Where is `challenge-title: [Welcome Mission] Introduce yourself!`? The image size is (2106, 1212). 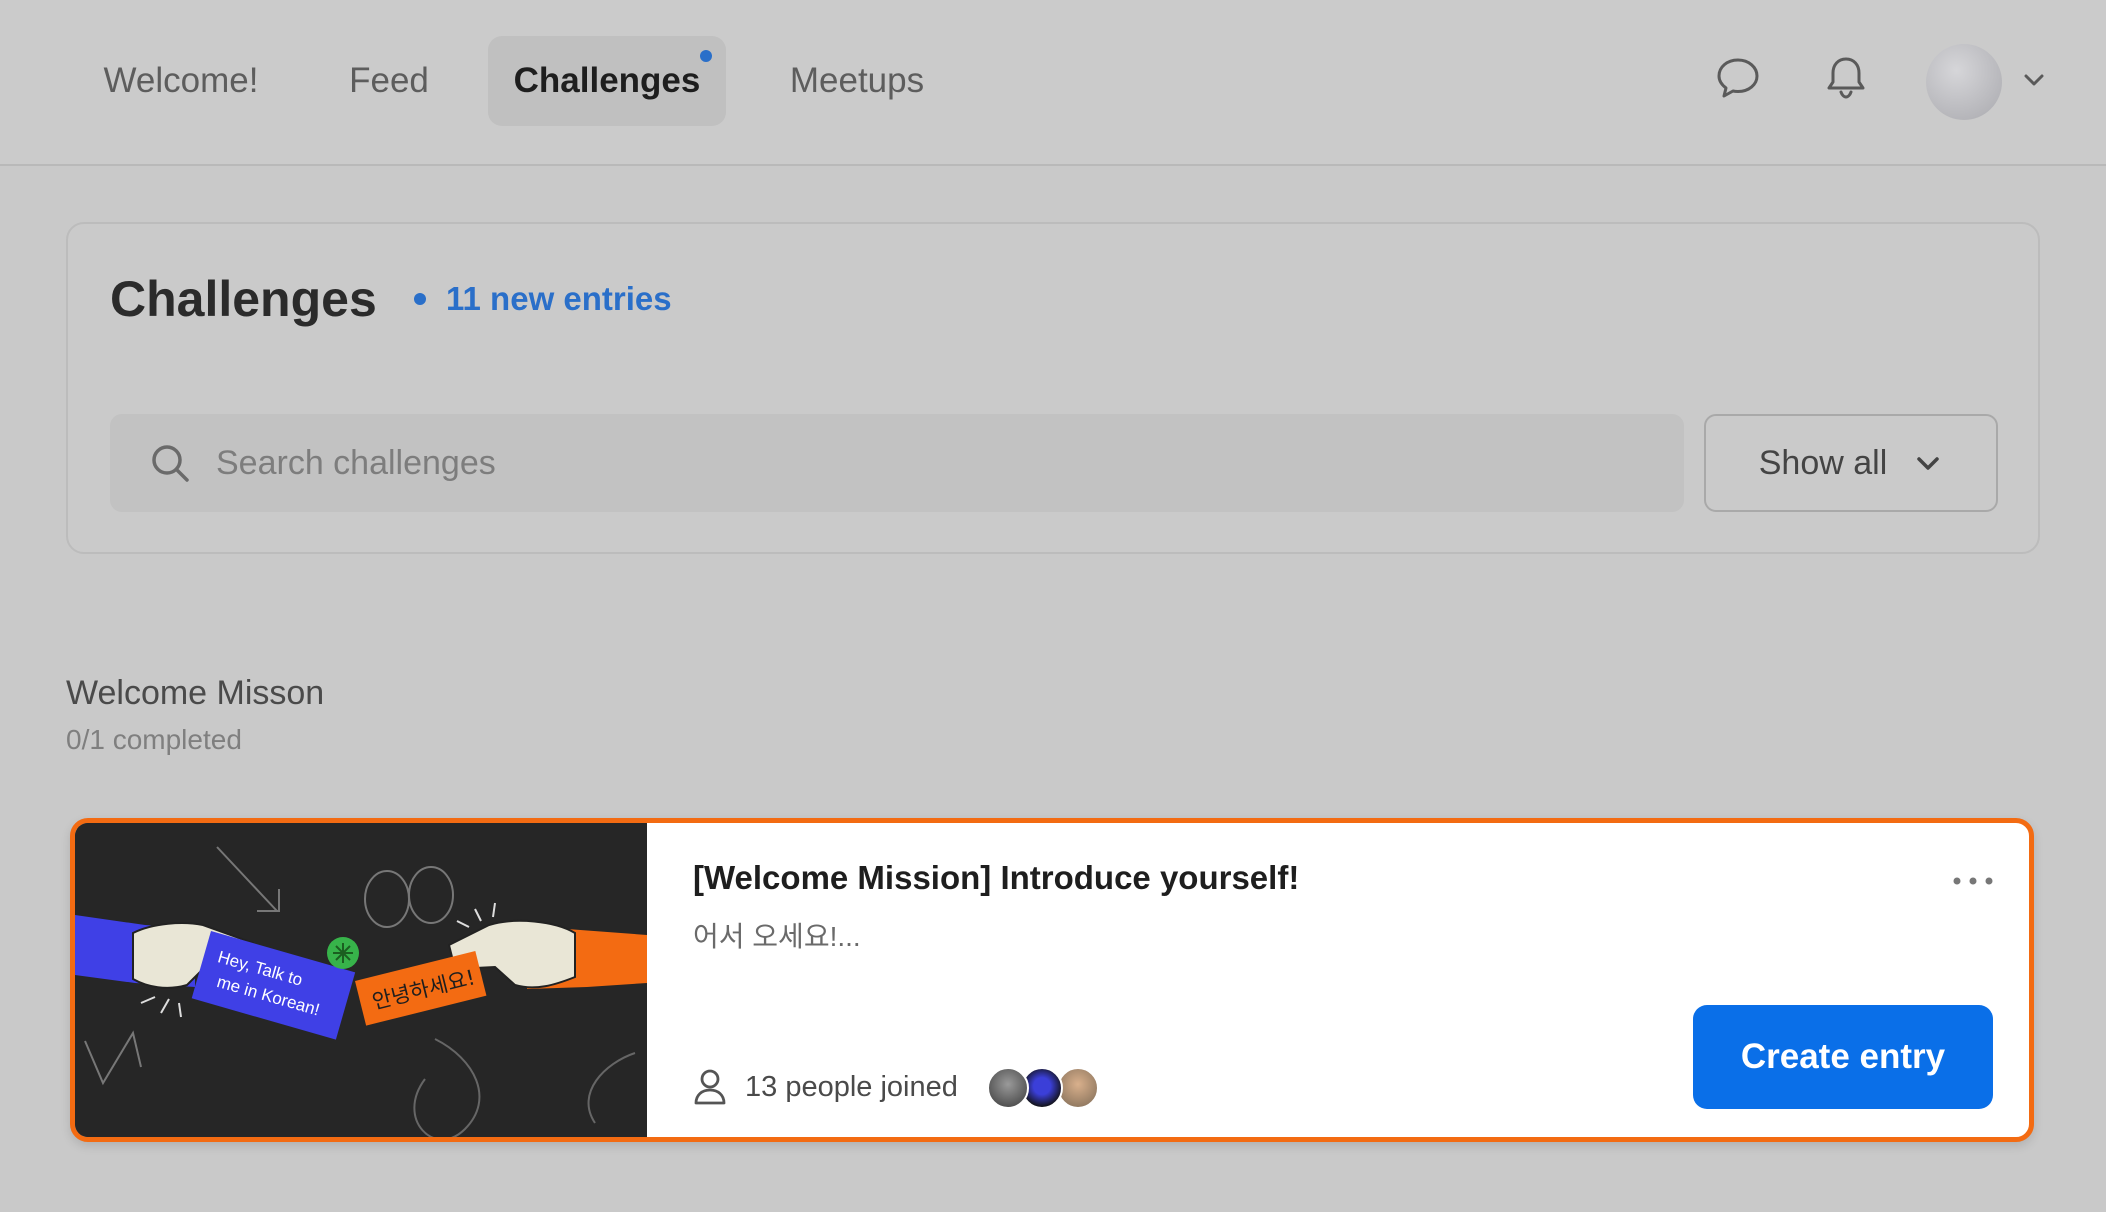
challenge-title: [Welcome Mission] Introduce yourself! is located at coordinates (996, 878).